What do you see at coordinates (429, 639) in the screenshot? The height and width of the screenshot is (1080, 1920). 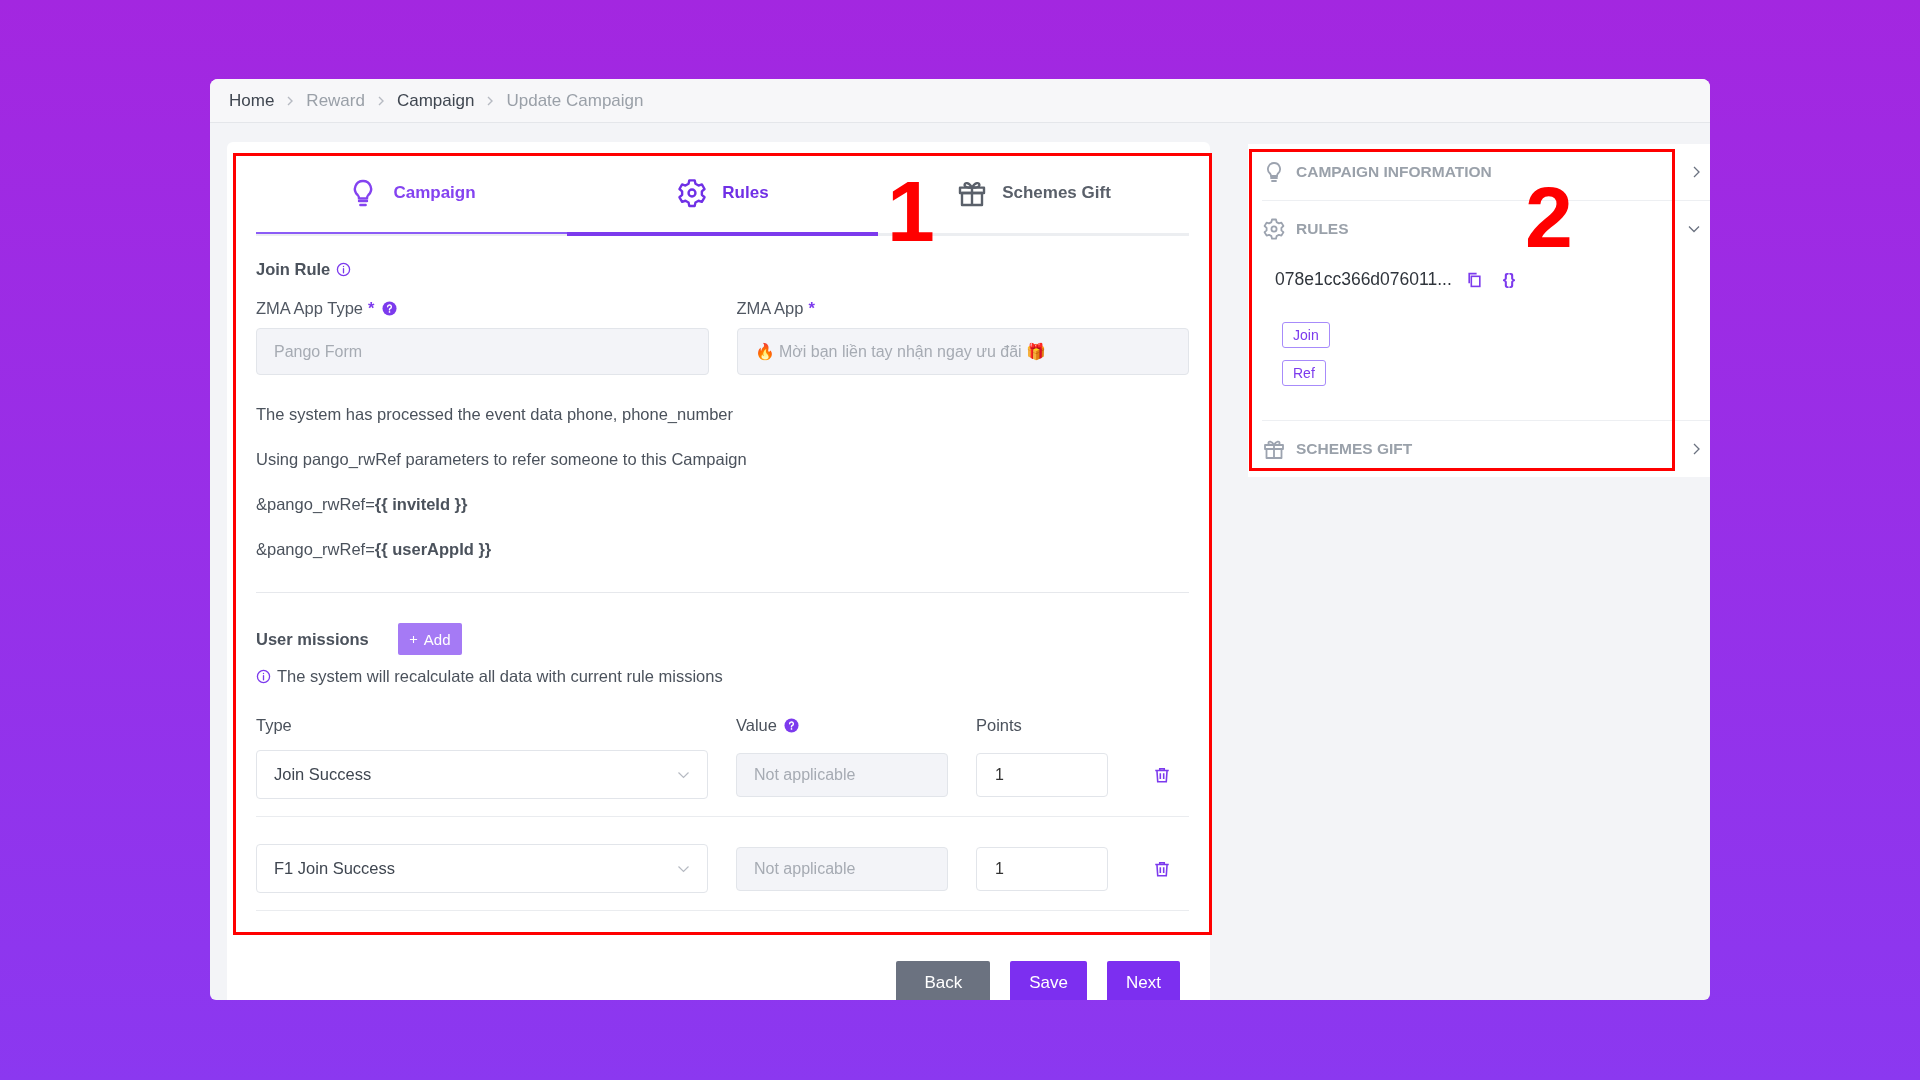 I see `add-button: Add` at bounding box center [429, 639].